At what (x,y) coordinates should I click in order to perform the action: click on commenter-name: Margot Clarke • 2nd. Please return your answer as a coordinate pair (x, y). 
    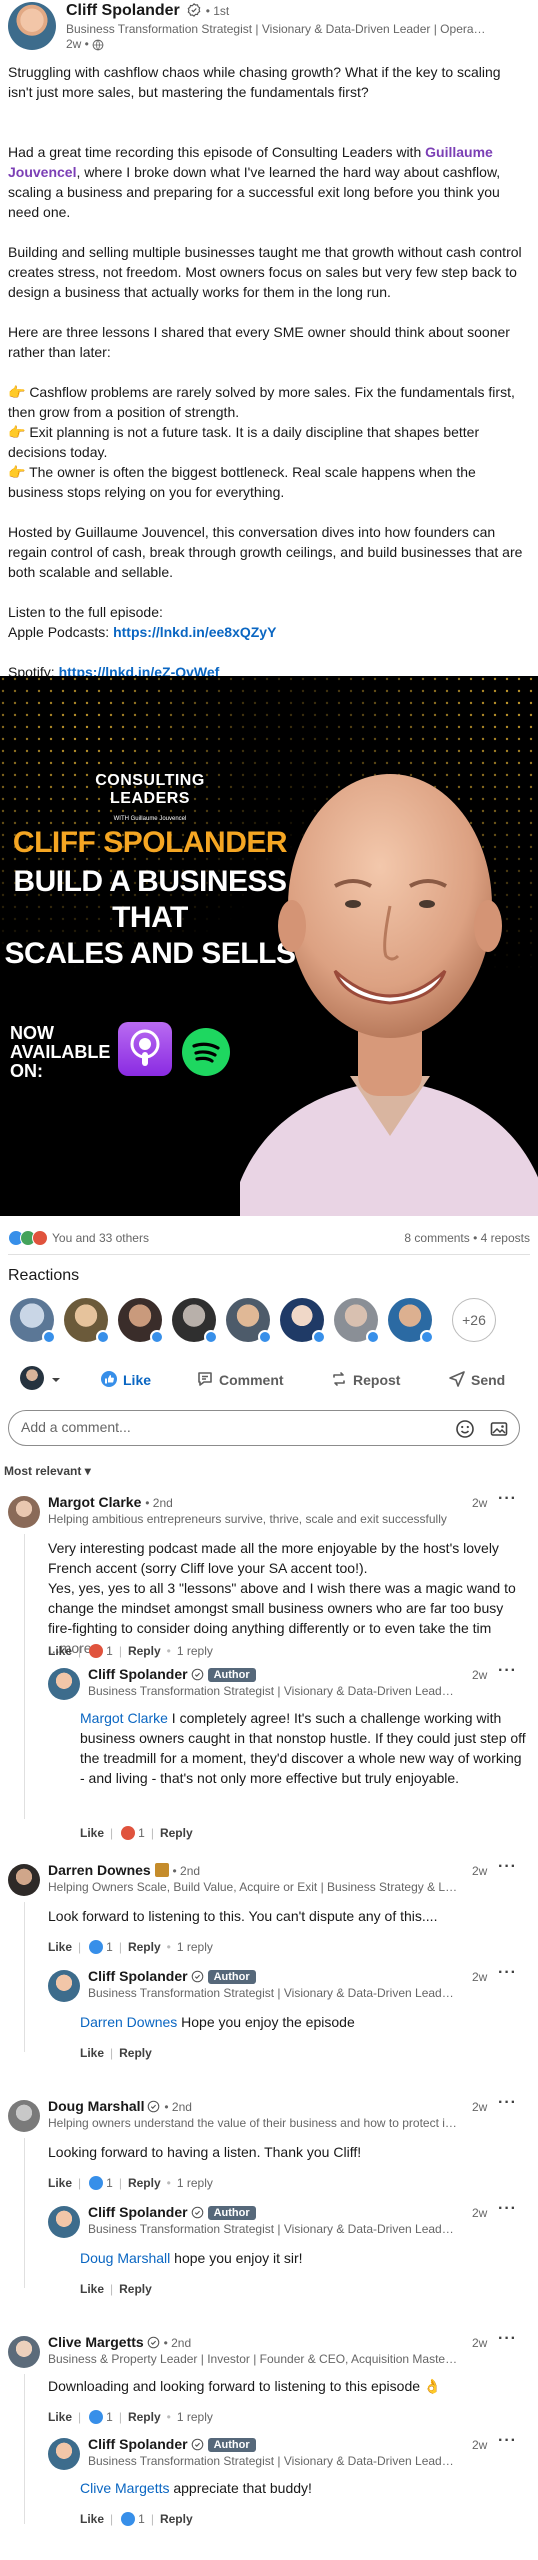
    Looking at the image, I should click on (110, 1502).